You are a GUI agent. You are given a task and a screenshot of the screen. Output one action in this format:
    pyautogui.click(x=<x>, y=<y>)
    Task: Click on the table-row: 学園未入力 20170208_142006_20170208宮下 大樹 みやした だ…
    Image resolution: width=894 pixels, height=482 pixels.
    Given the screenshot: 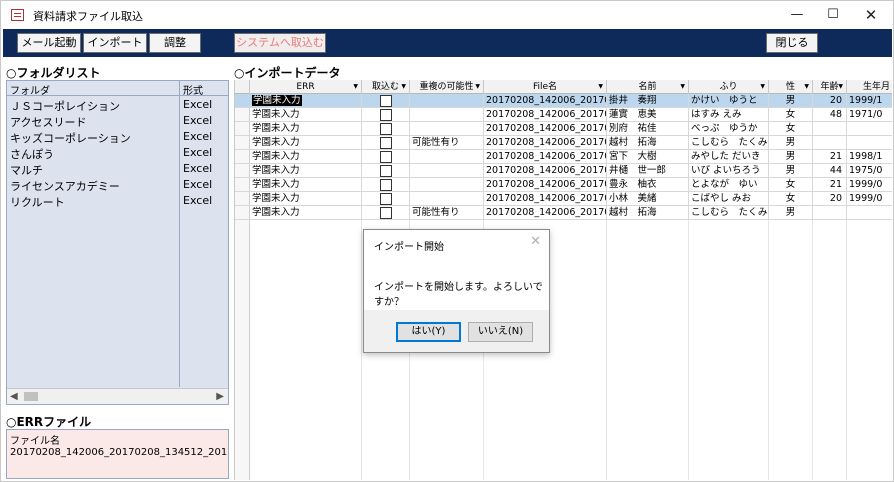 What is the action you would take?
    pyautogui.click(x=563, y=157)
    